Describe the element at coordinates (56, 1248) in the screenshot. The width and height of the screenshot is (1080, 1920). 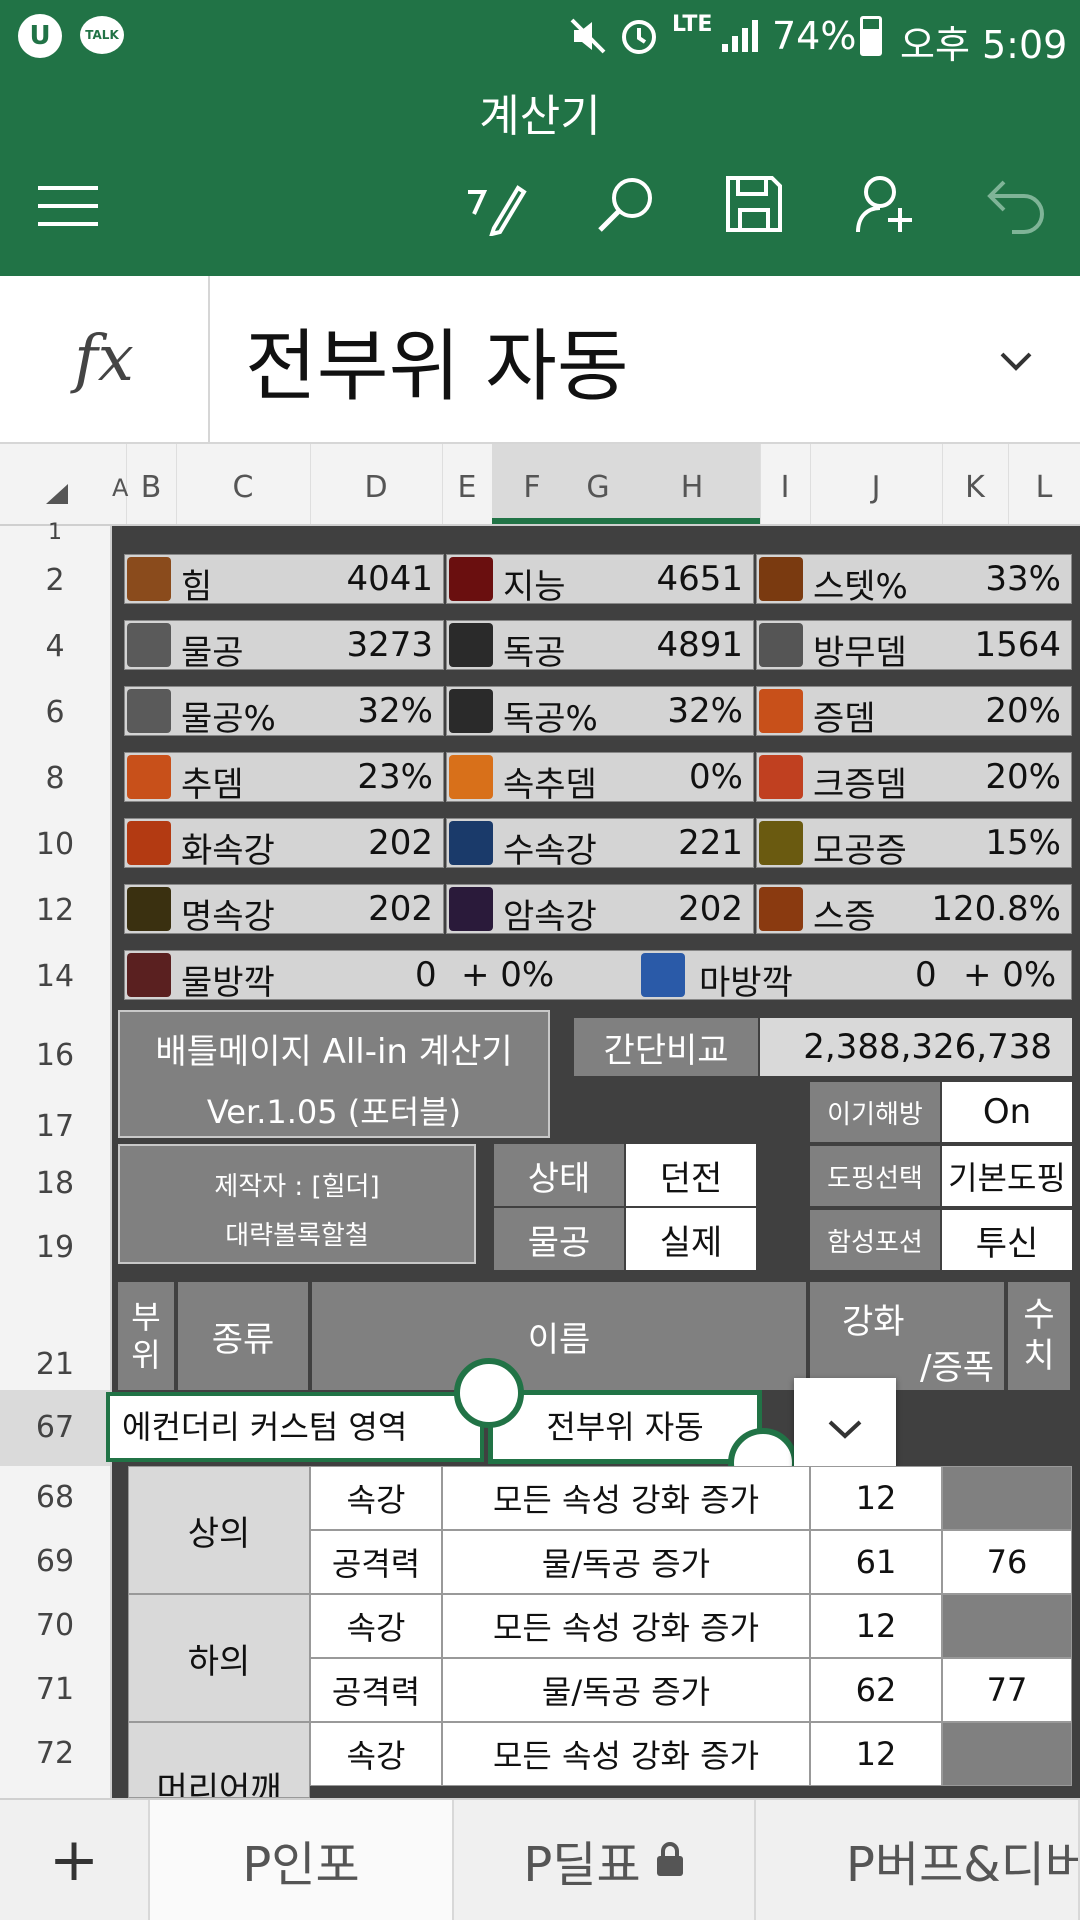
I see `row-header: 19` at that location.